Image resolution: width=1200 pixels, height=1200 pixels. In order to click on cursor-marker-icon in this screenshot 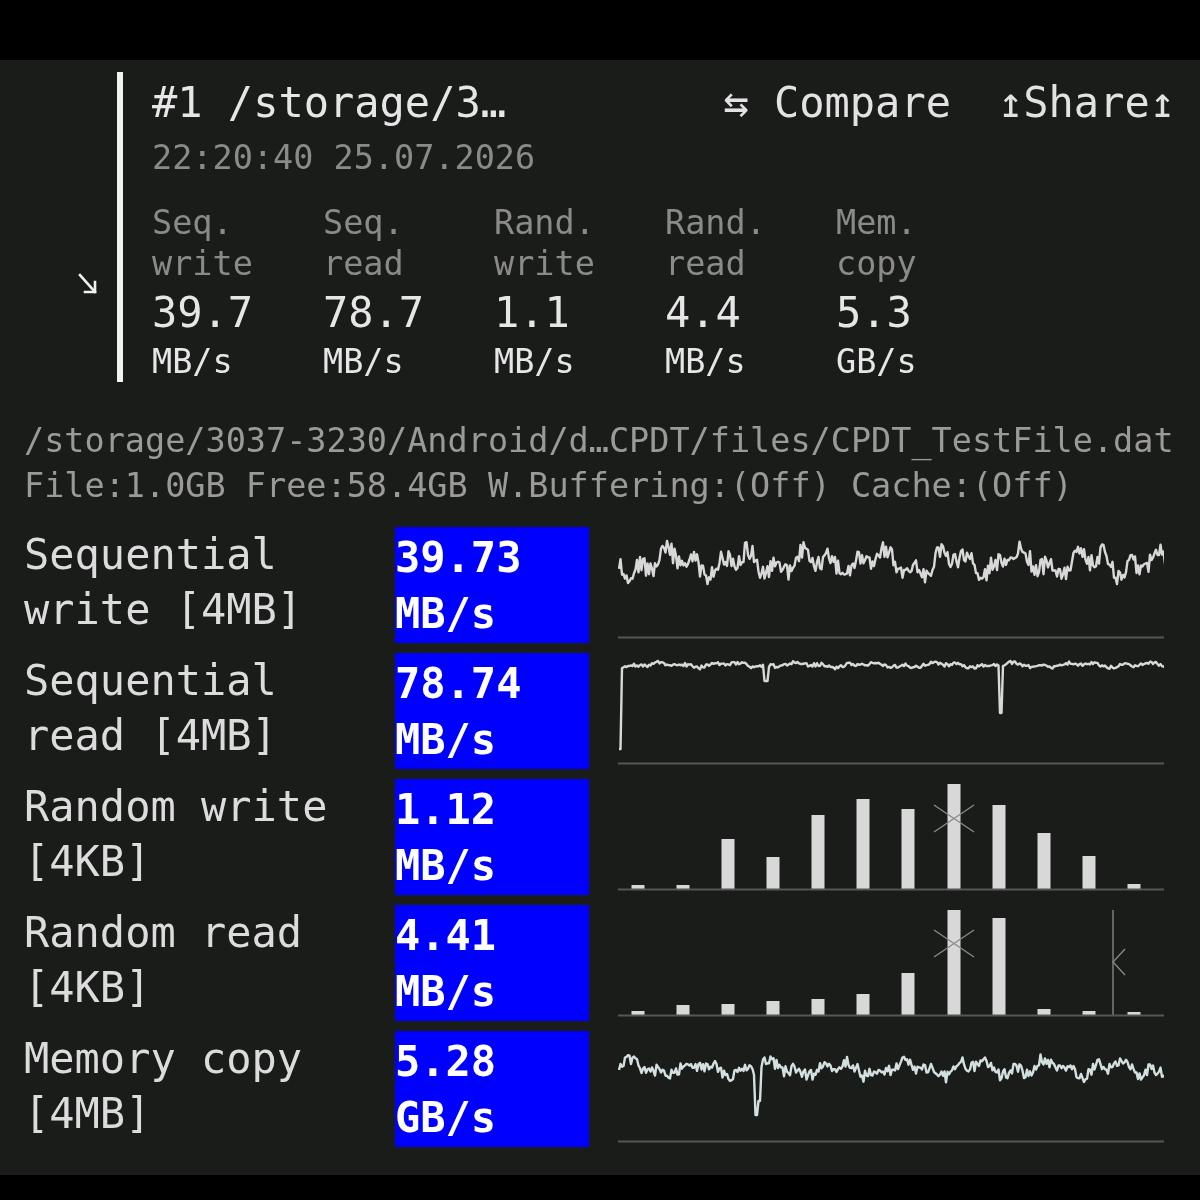, I will do `click(1119, 962)`.